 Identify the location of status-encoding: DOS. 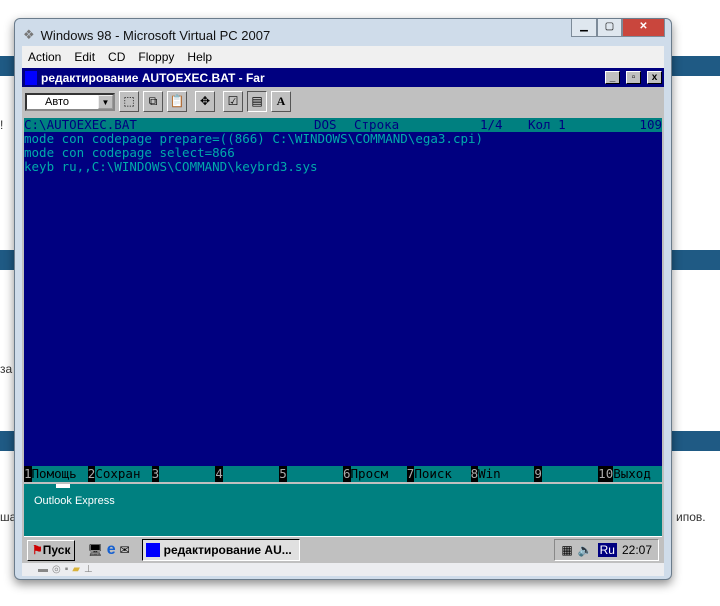
(325, 125).